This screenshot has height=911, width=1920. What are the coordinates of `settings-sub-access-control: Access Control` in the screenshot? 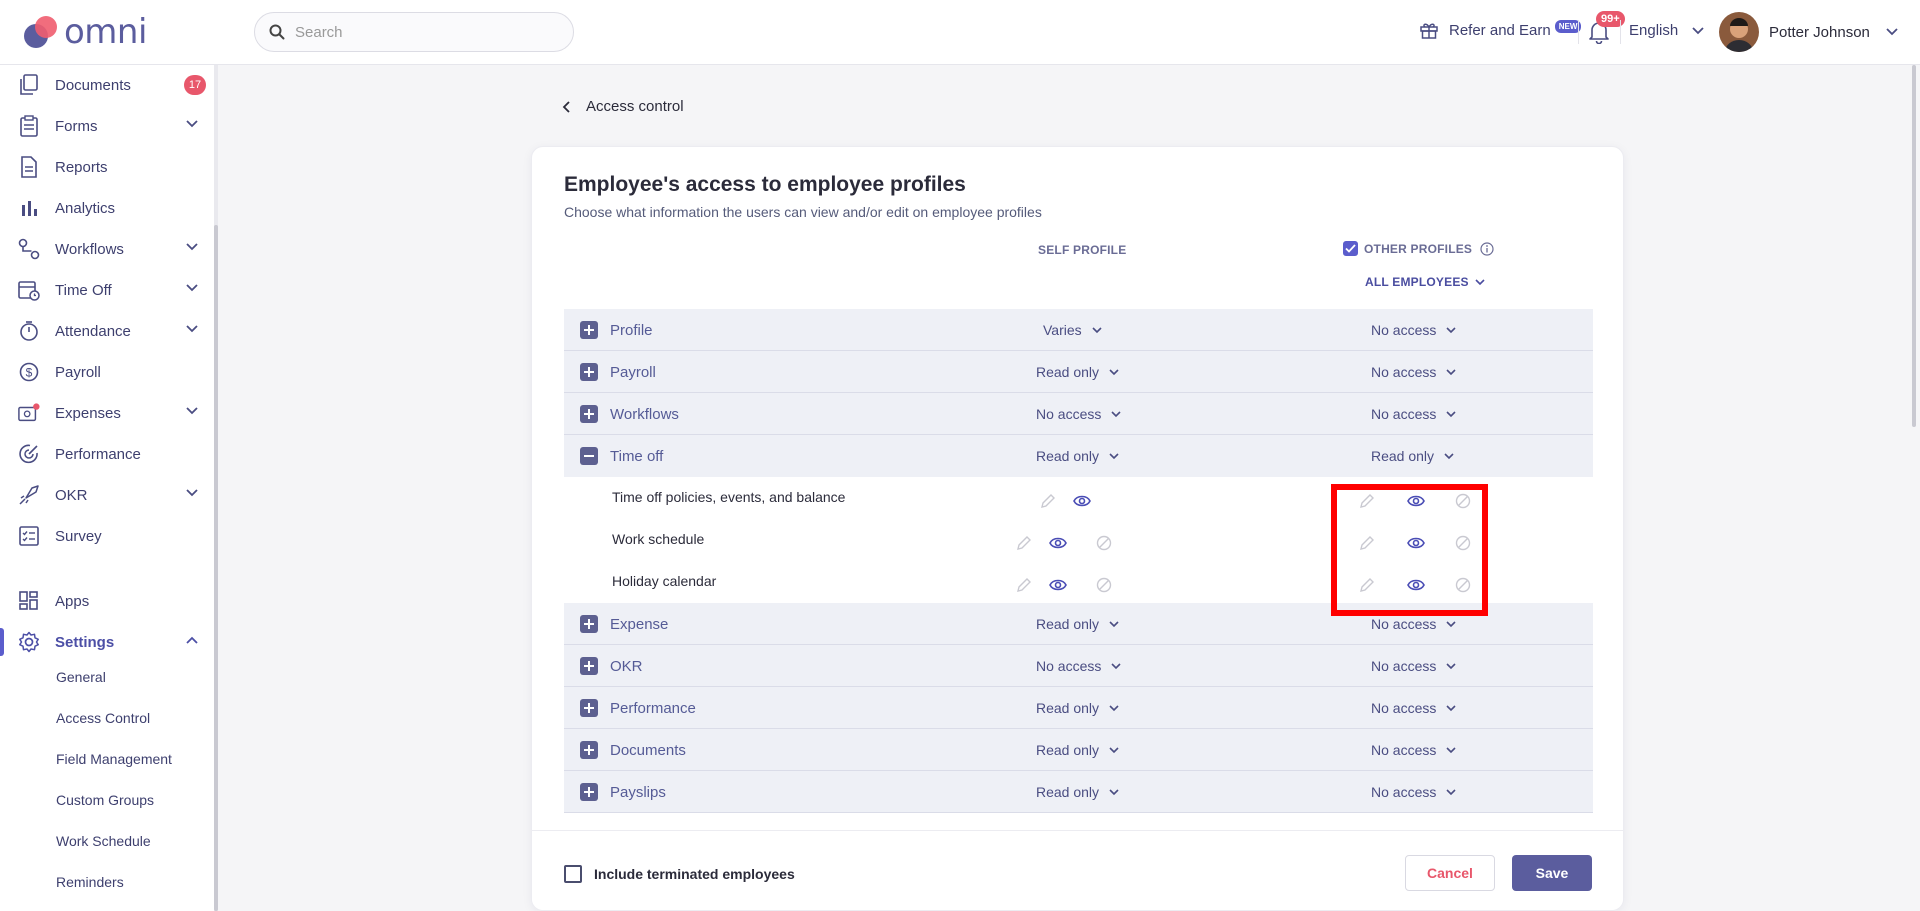 It's located at (103, 718).